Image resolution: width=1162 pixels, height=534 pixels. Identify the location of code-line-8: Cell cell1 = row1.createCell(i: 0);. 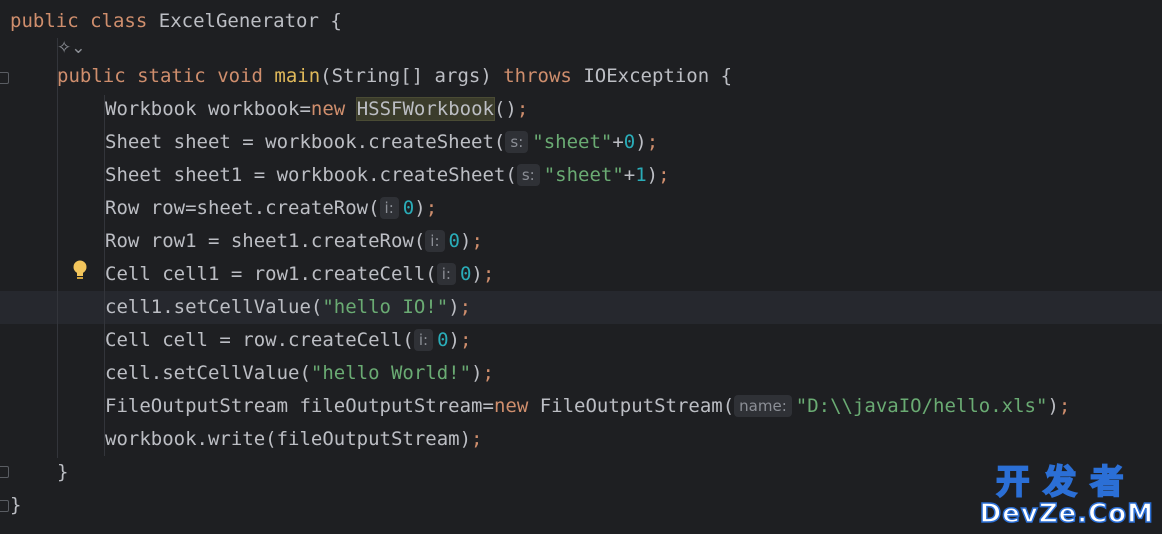
(299, 274).